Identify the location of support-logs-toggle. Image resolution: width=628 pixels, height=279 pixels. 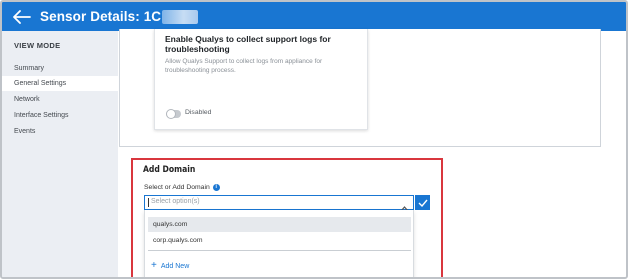
(173, 114).